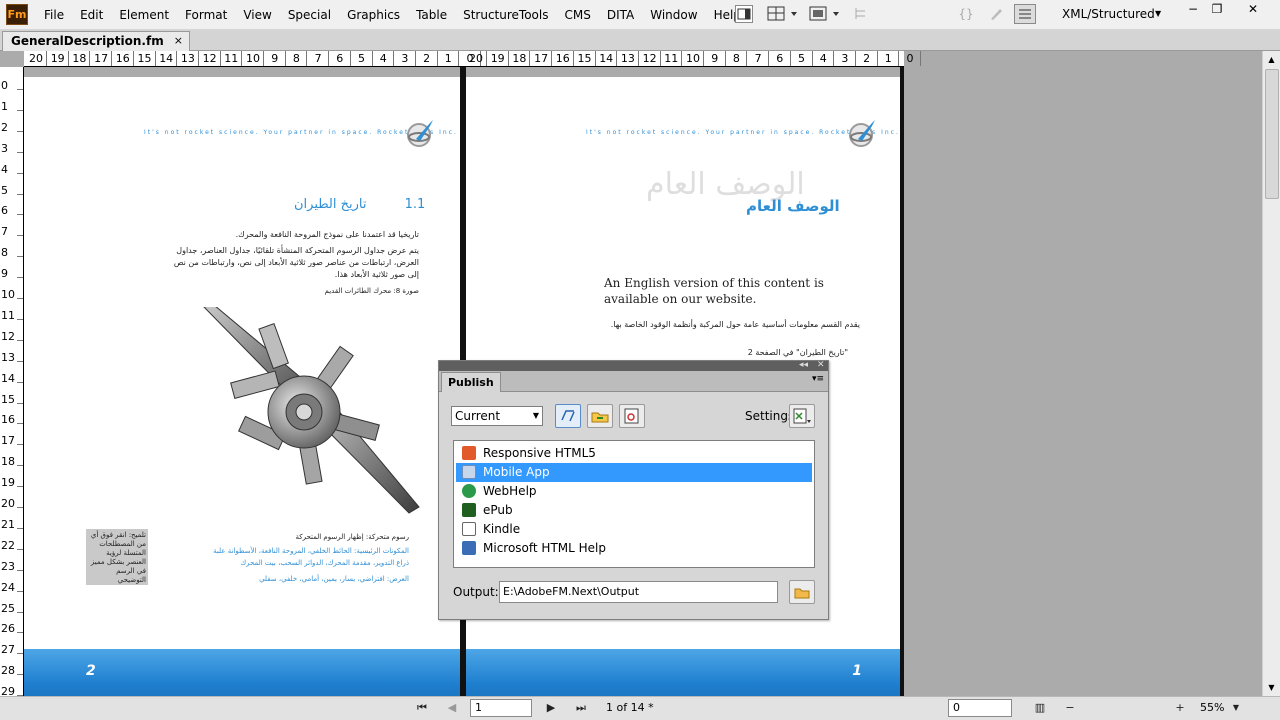 The image size is (1280, 720). What do you see at coordinates (1040, 708) in the screenshot?
I see `zoom-fit-icon: ▥` at bounding box center [1040, 708].